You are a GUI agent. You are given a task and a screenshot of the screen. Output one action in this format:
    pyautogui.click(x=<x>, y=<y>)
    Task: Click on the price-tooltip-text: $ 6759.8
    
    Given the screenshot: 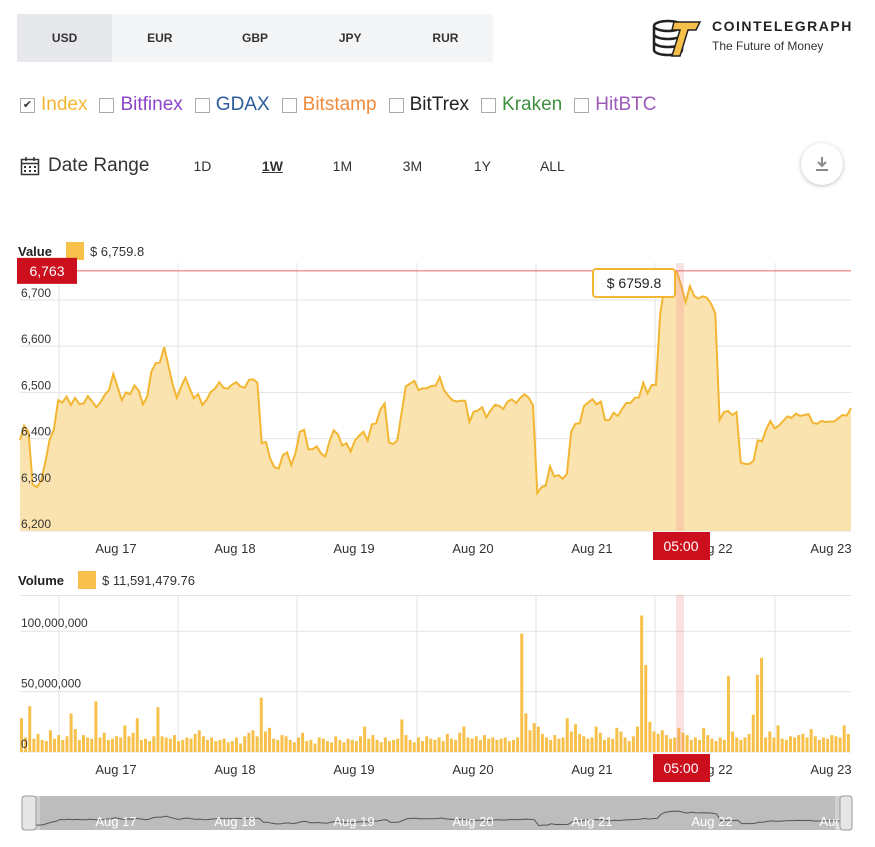 What is the action you would take?
    pyautogui.click(x=634, y=283)
    